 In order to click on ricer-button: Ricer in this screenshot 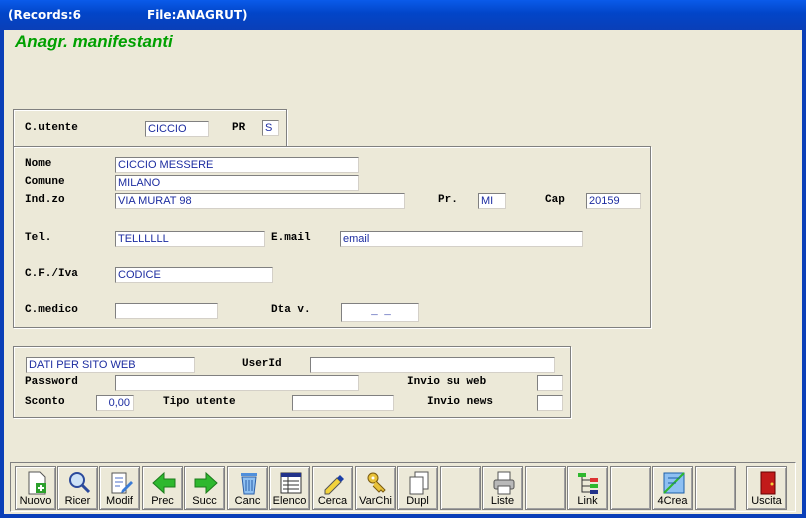, I will do `click(77, 488)`.